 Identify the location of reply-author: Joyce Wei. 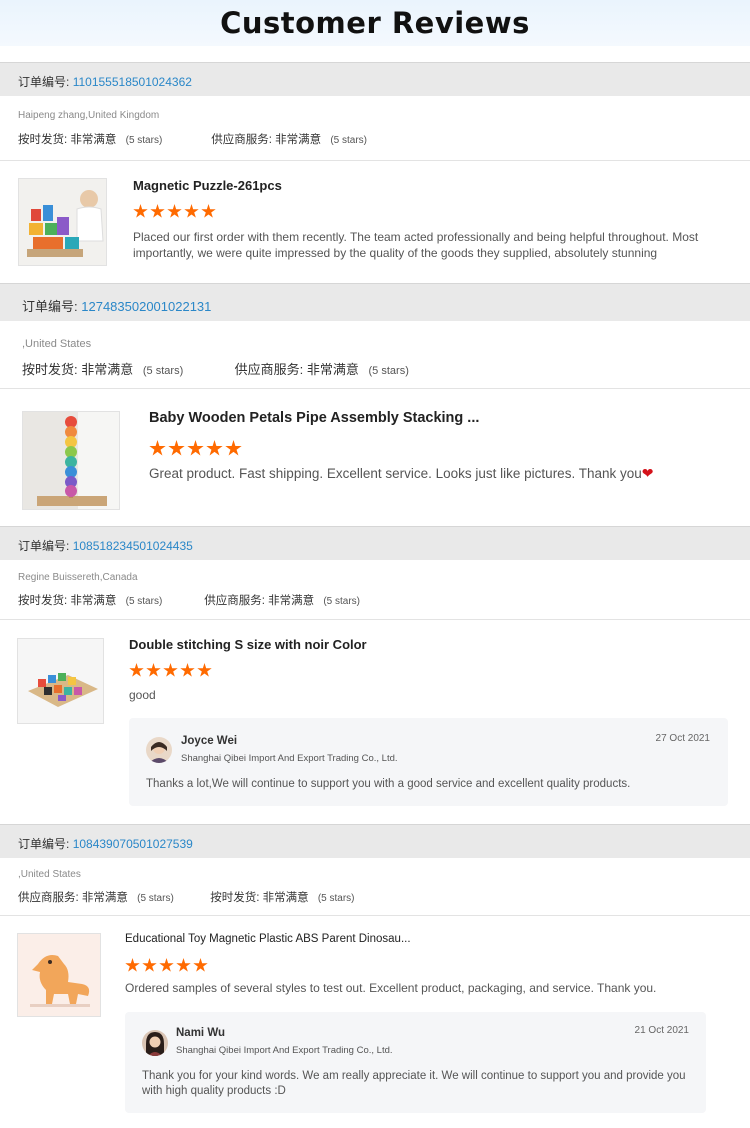
(209, 741).